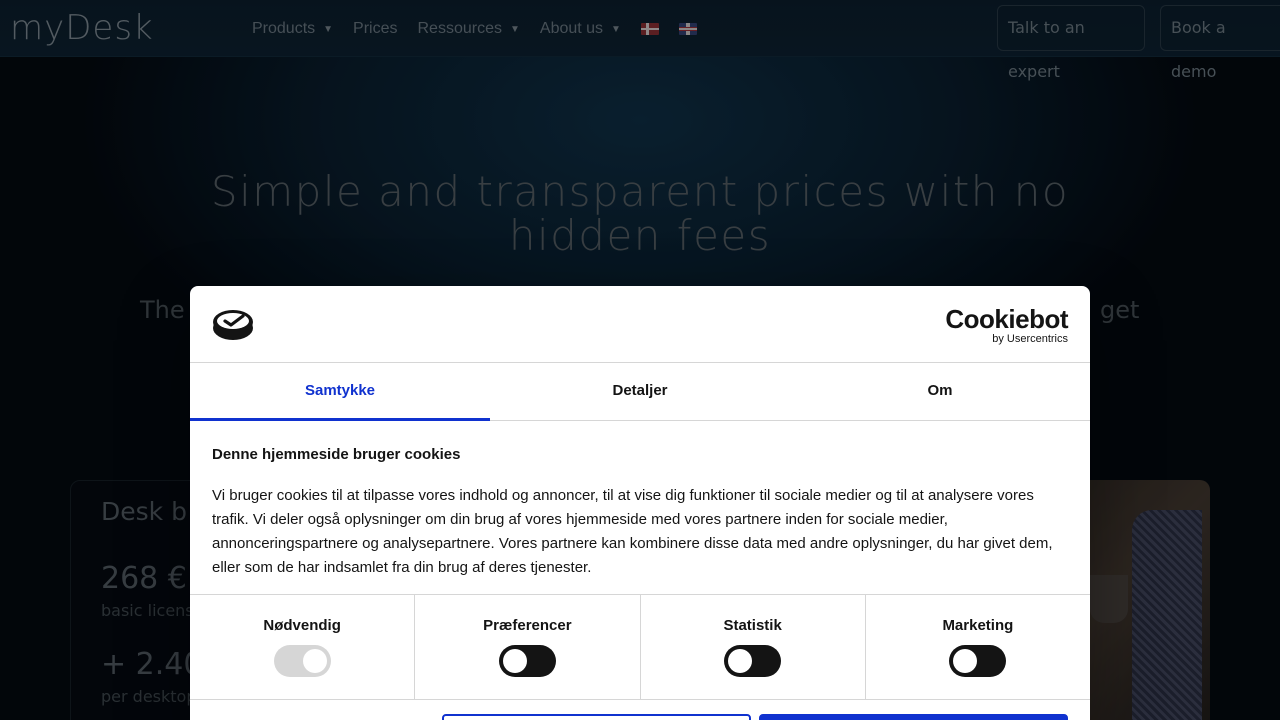  I want to click on cookiebot-brand-by: by Usercentrics, so click(1030, 339).